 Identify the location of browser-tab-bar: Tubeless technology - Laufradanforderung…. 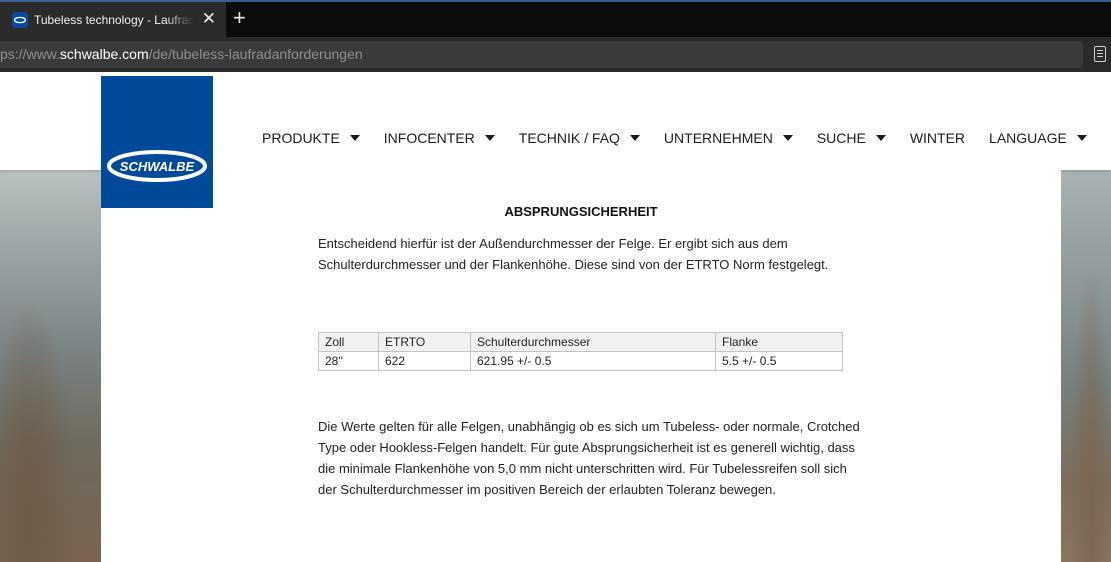
(555, 18).